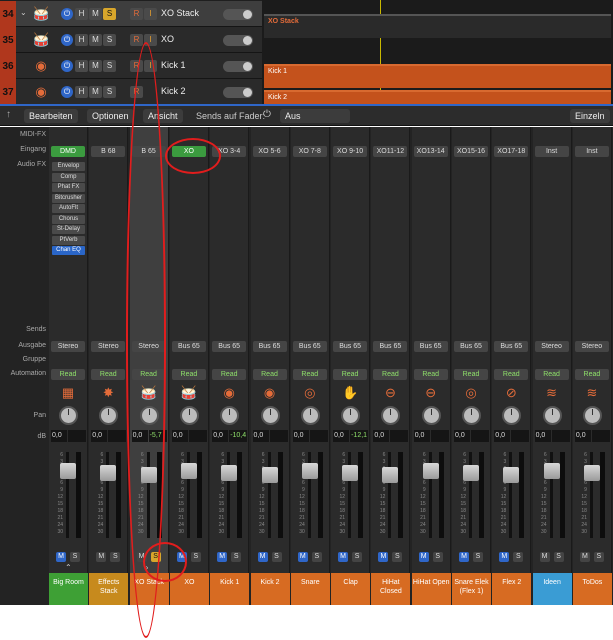 Image resolution: width=613 pixels, height=640 pixels. I want to click on input-slot: XO 5-6, so click(269, 151).